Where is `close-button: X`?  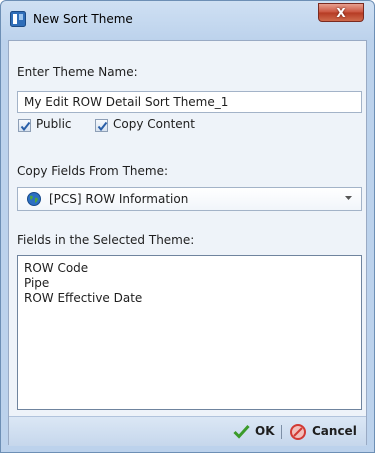 close-button: X is located at coordinates (341, 12).